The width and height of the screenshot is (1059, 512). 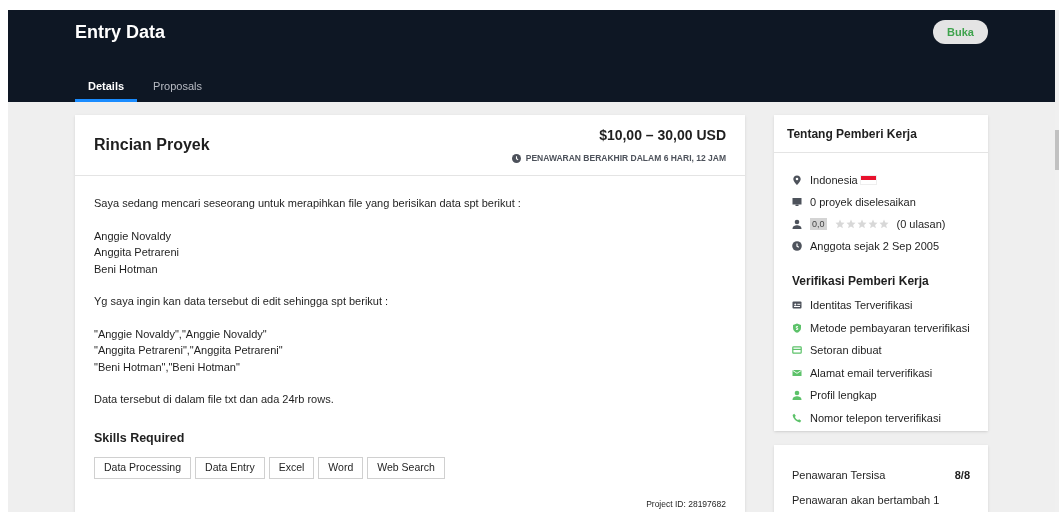 I want to click on pin-icon, so click(x=797, y=180).